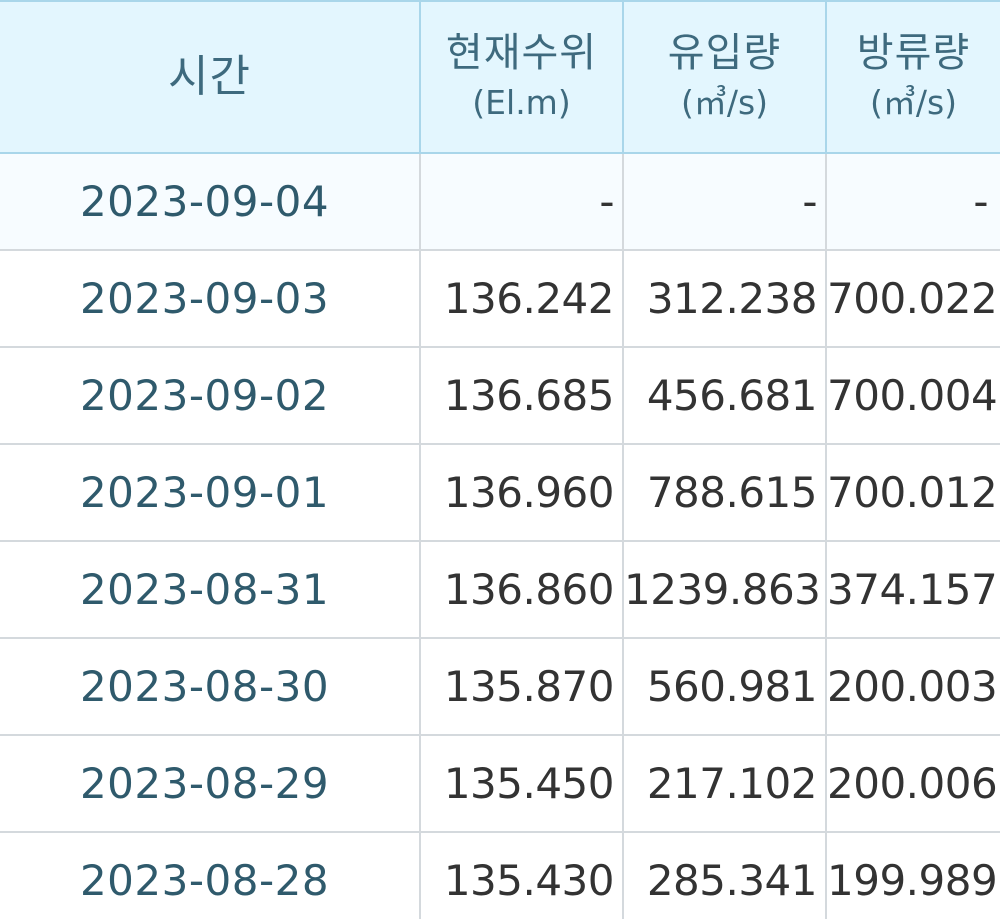  Describe the element at coordinates (210, 784) in the screenshot. I see `cell-date: 2023-08-29` at that location.